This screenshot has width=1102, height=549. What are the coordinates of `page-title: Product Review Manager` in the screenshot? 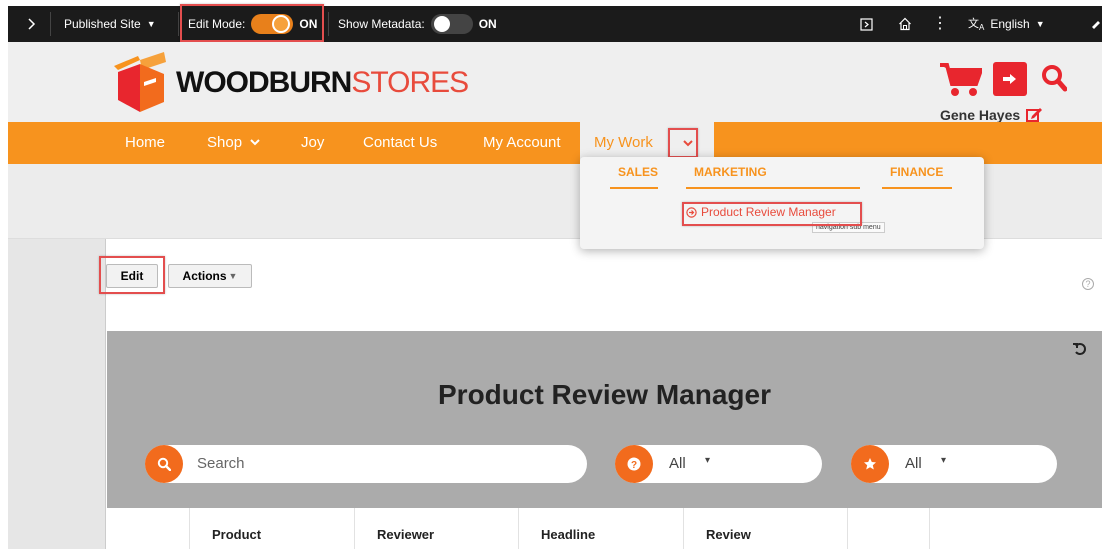 It's located at (604, 394).